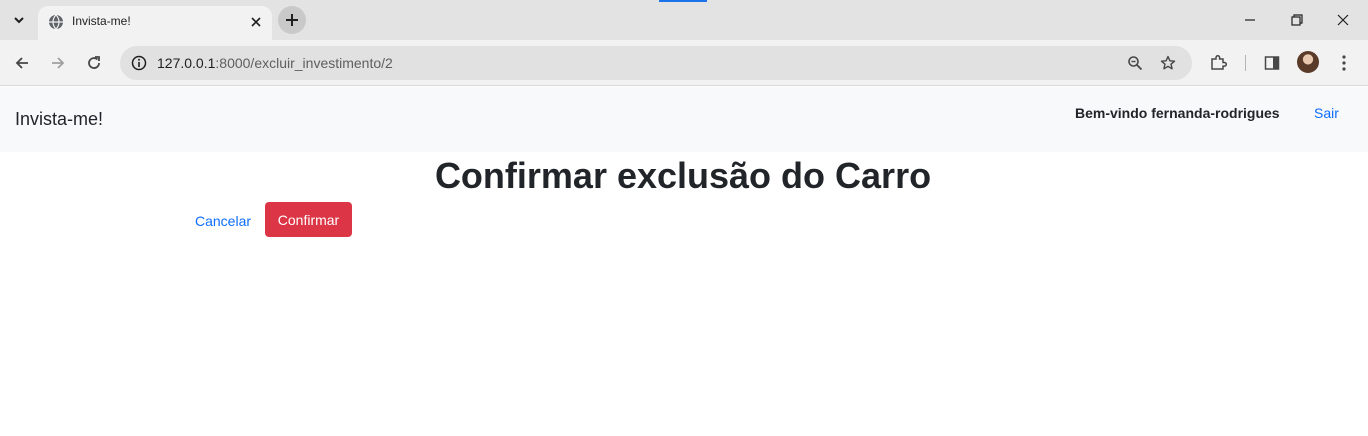 This screenshot has height=436, width=1368. I want to click on url-host: 127.0.0.1, so click(186, 63).